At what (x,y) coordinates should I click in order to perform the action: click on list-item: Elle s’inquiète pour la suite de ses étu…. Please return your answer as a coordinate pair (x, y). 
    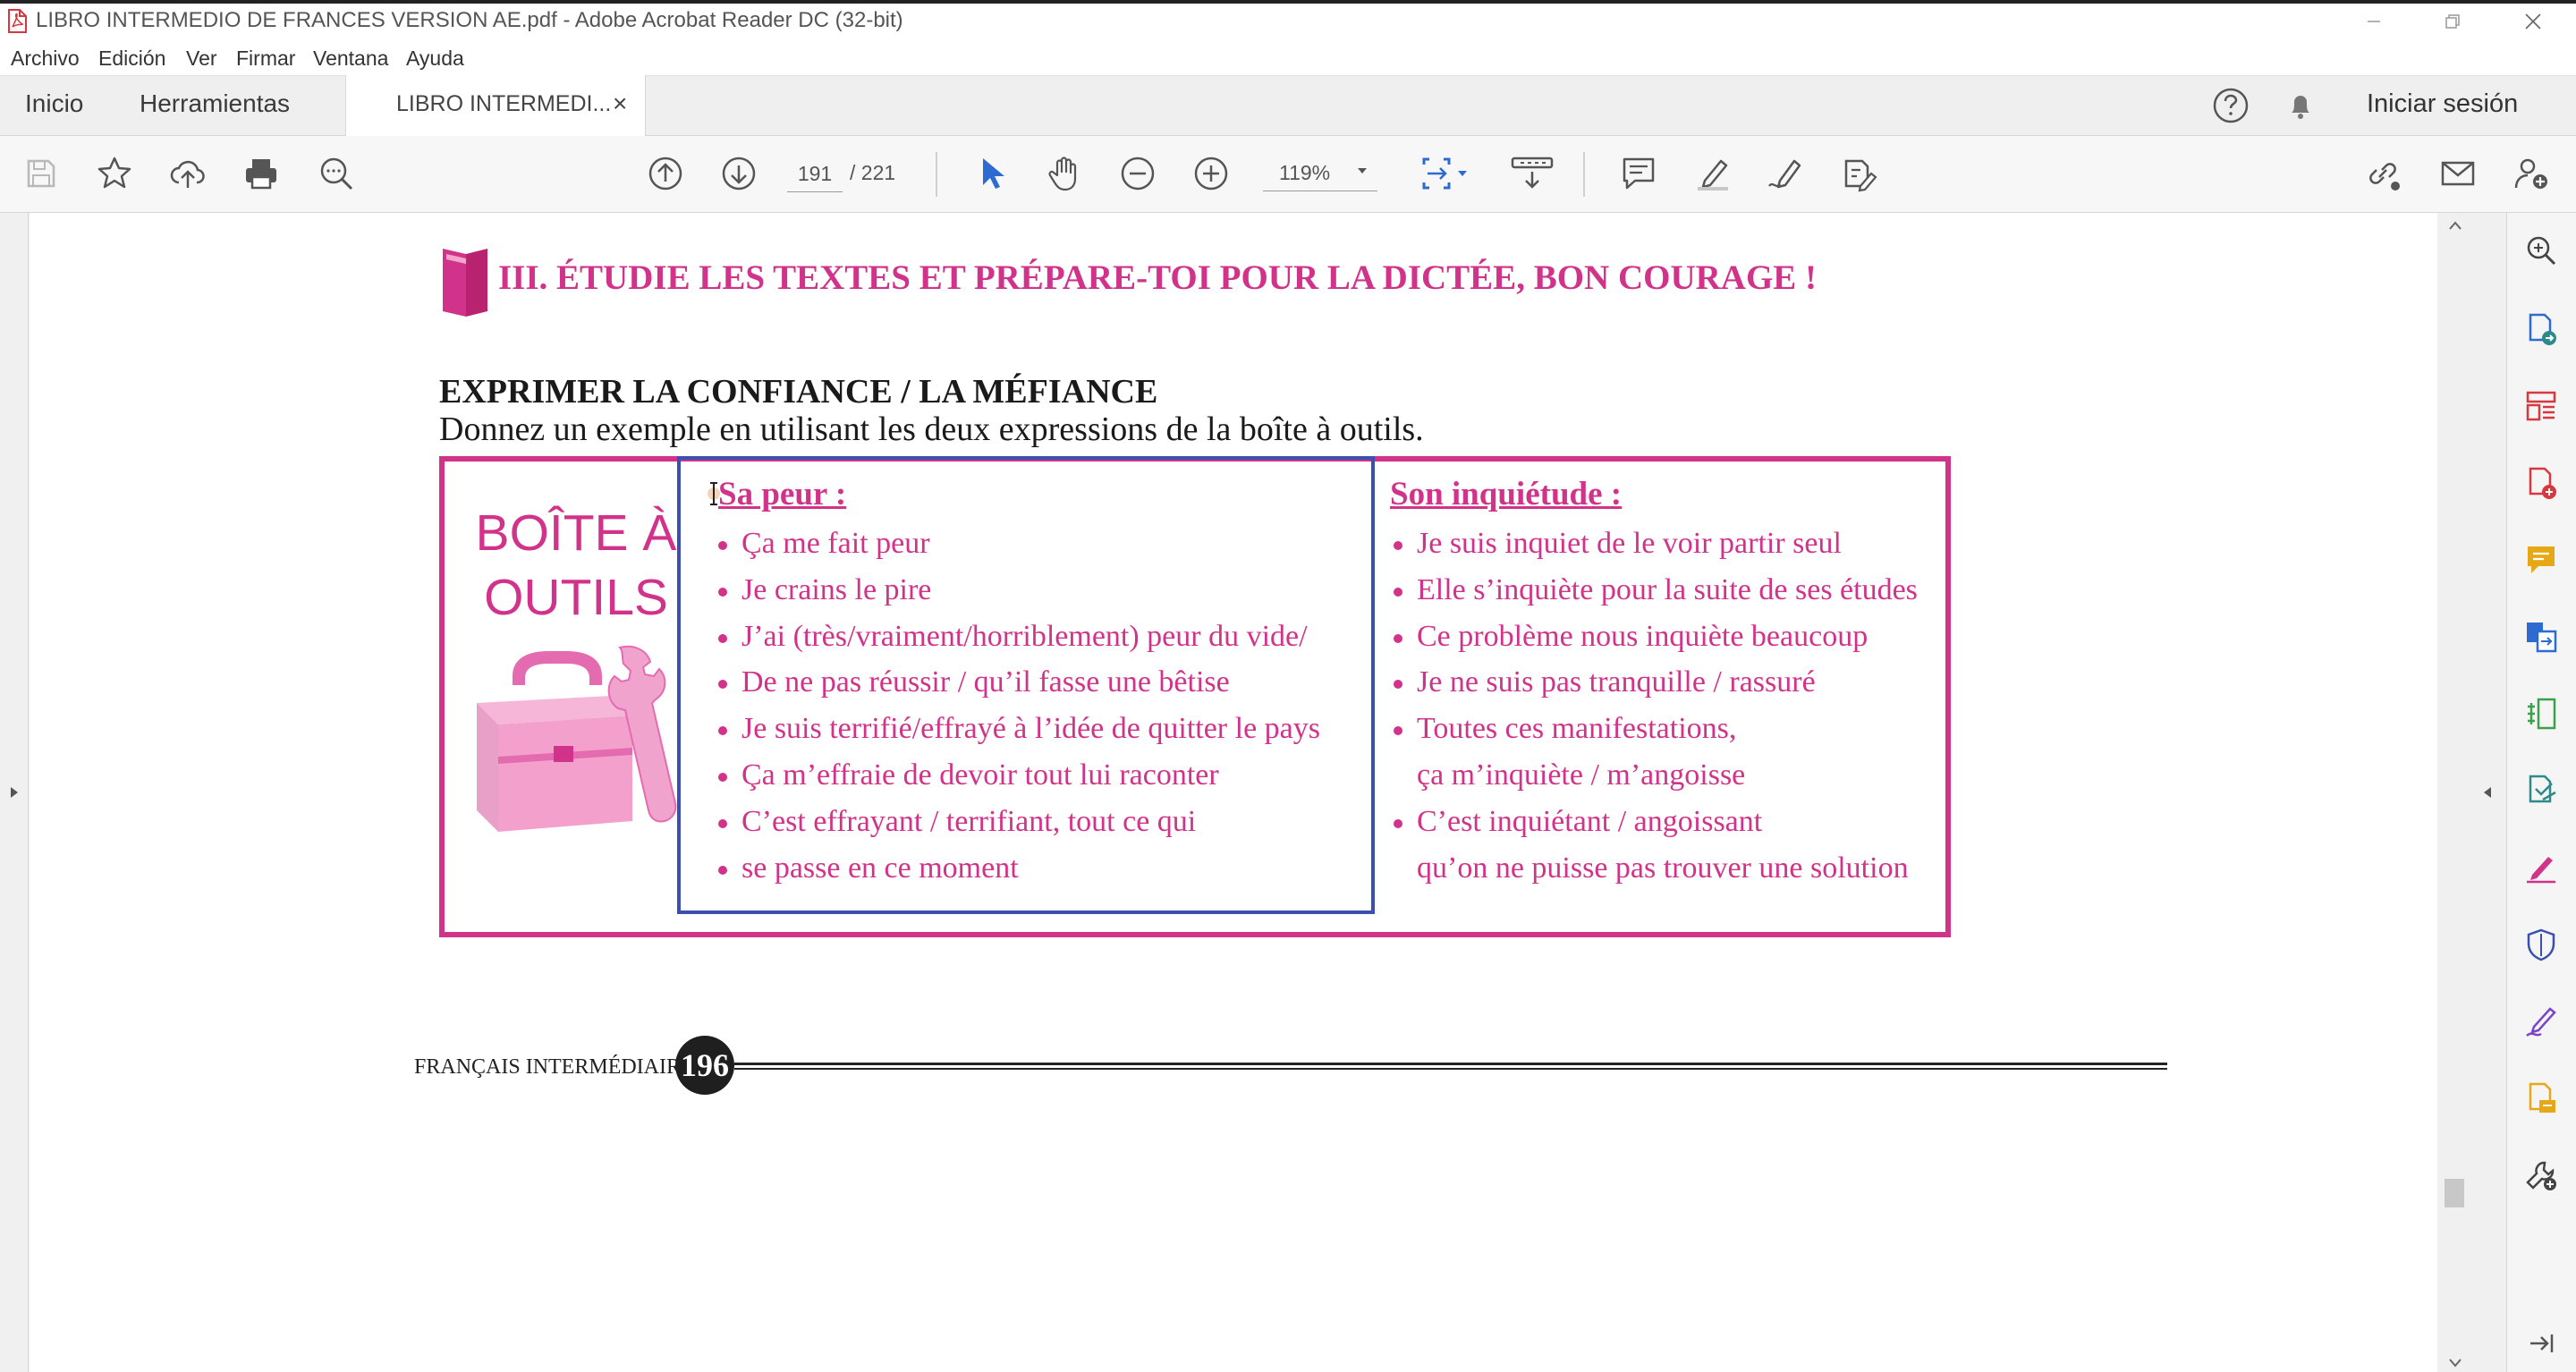
    Looking at the image, I should click on (1656, 590).